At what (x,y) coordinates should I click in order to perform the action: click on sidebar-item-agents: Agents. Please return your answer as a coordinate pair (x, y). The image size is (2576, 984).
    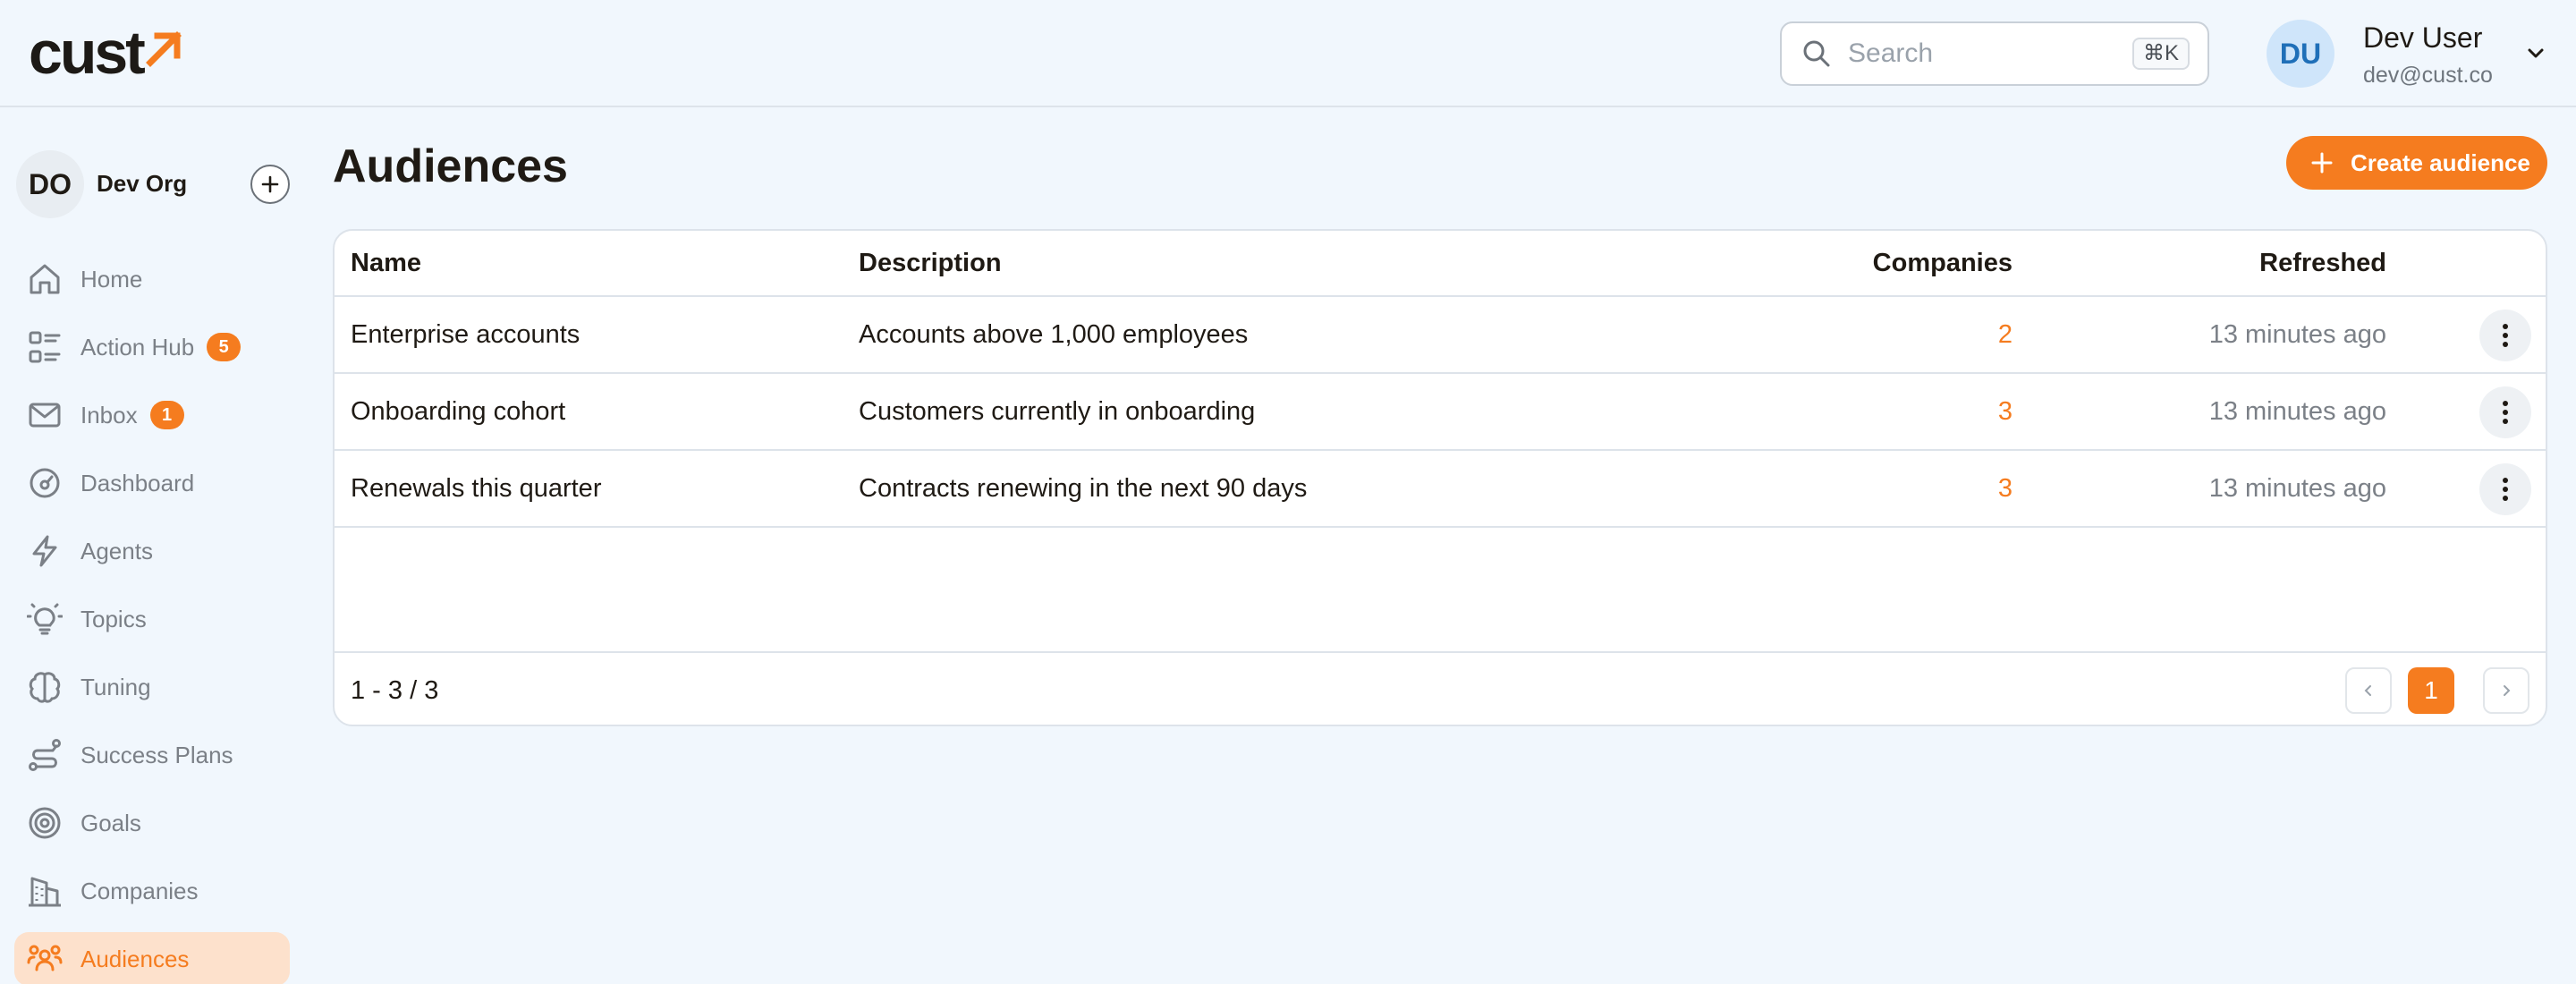
    Looking at the image, I should click on (152, 551).